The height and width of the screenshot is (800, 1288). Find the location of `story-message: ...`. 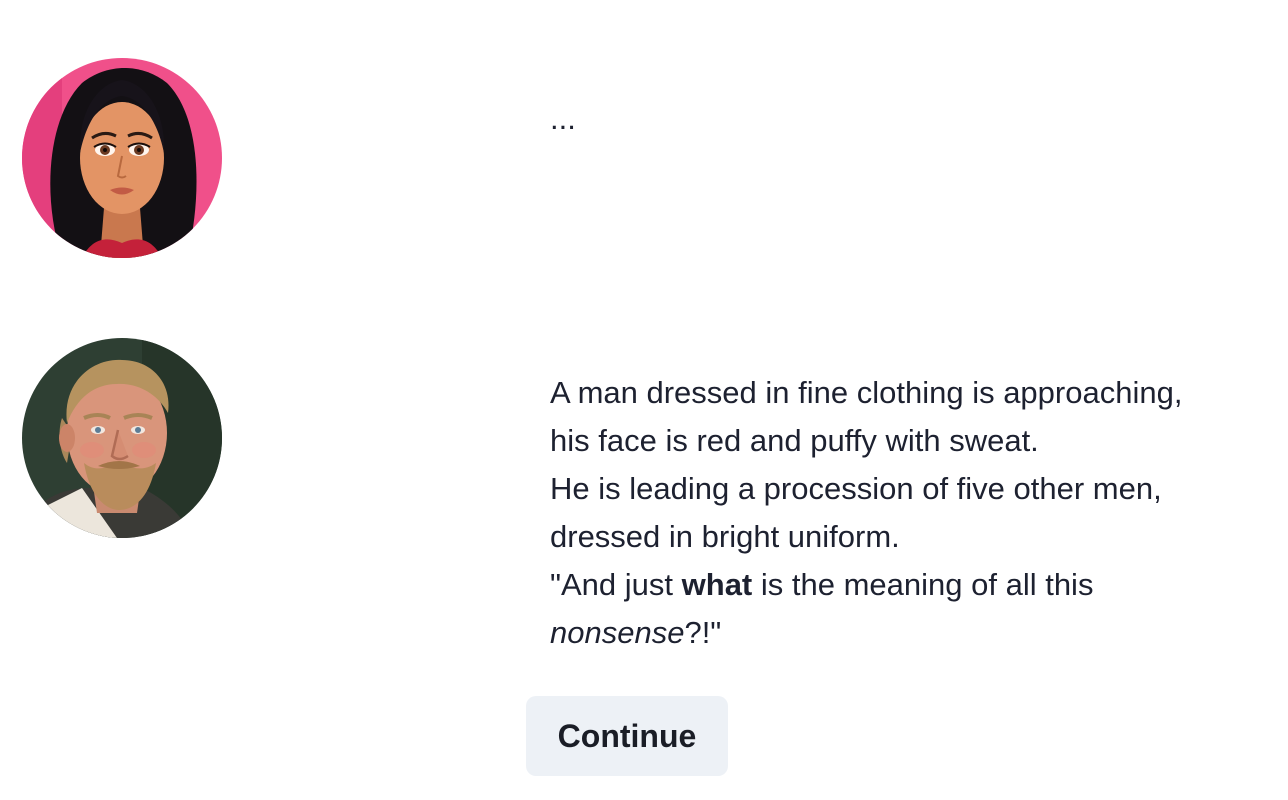

story-message: ... is located at coordinates (900, 119).